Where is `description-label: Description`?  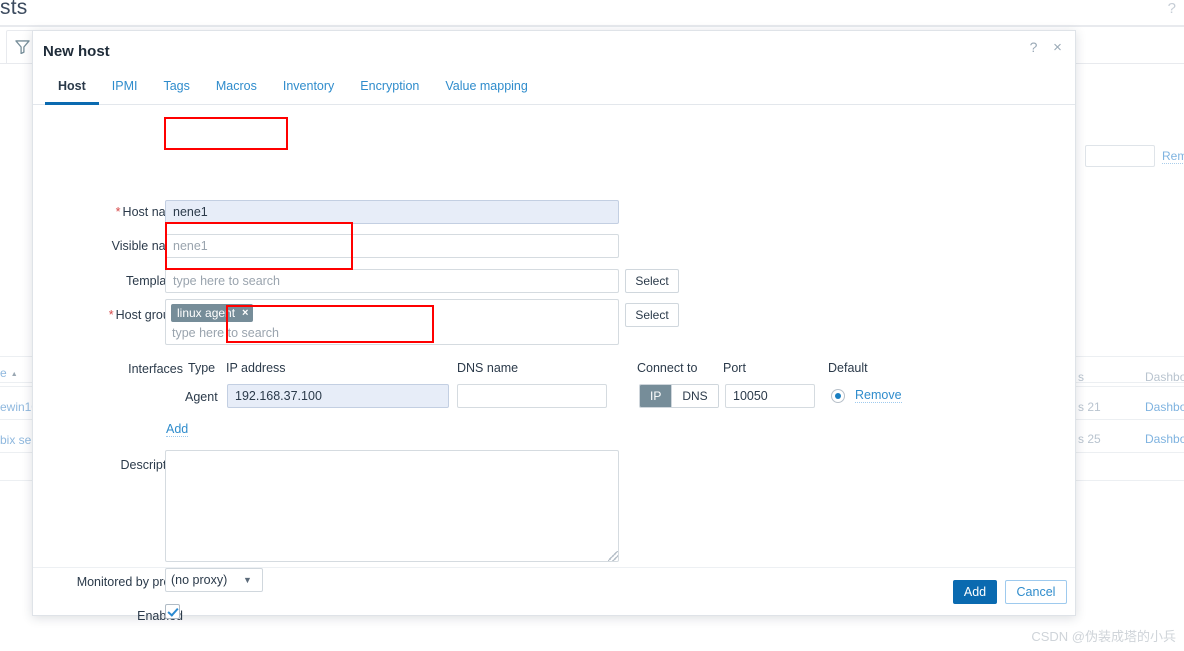
description-label: Description is located at coordinates (151, 465).